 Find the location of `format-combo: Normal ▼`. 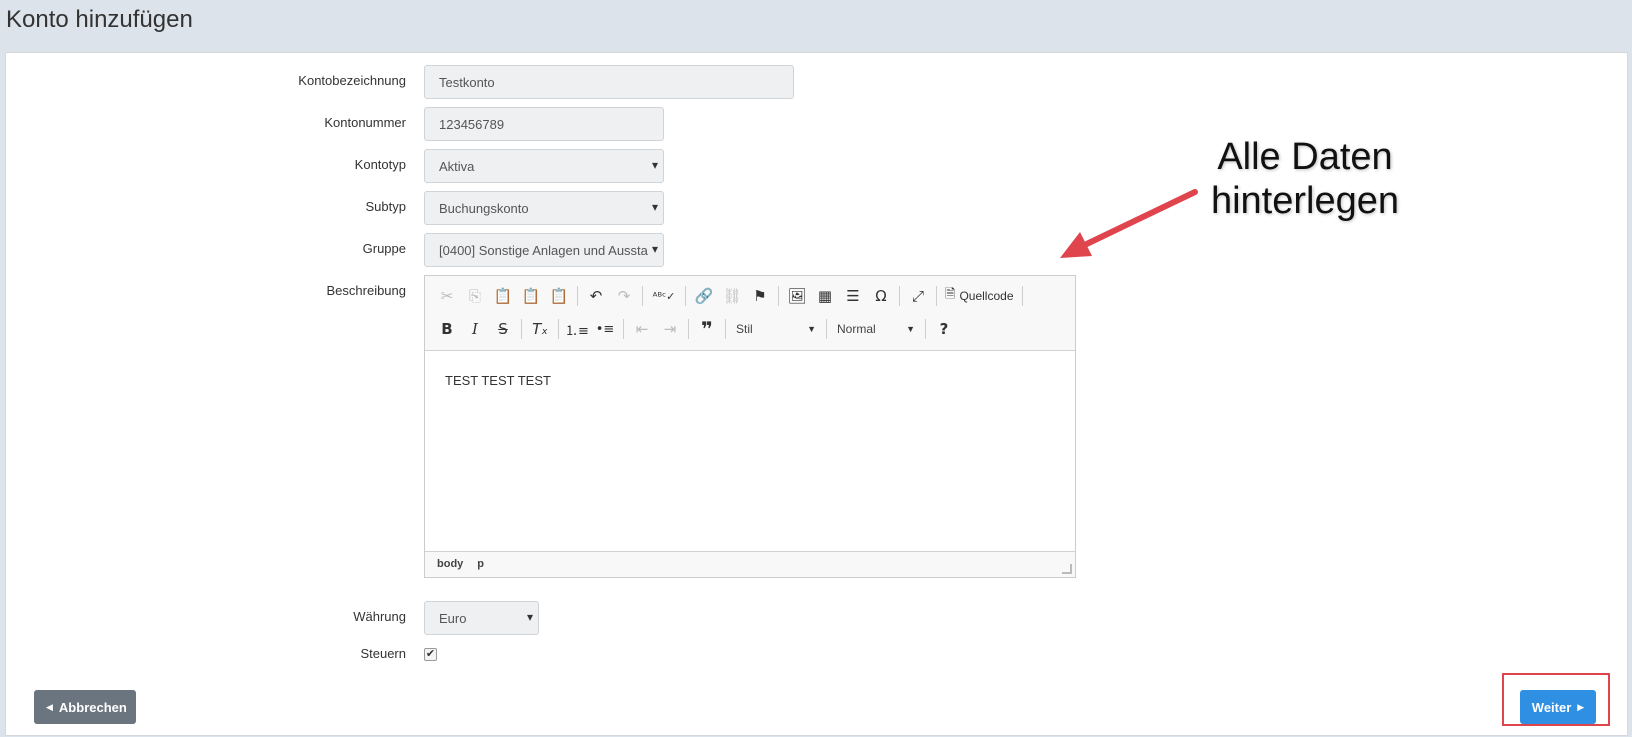

format-combo: Normal ▼ is located at coordinates (876, 329).